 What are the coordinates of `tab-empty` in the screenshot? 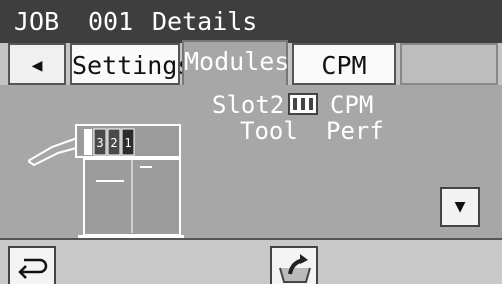 It's located at (449, 64).